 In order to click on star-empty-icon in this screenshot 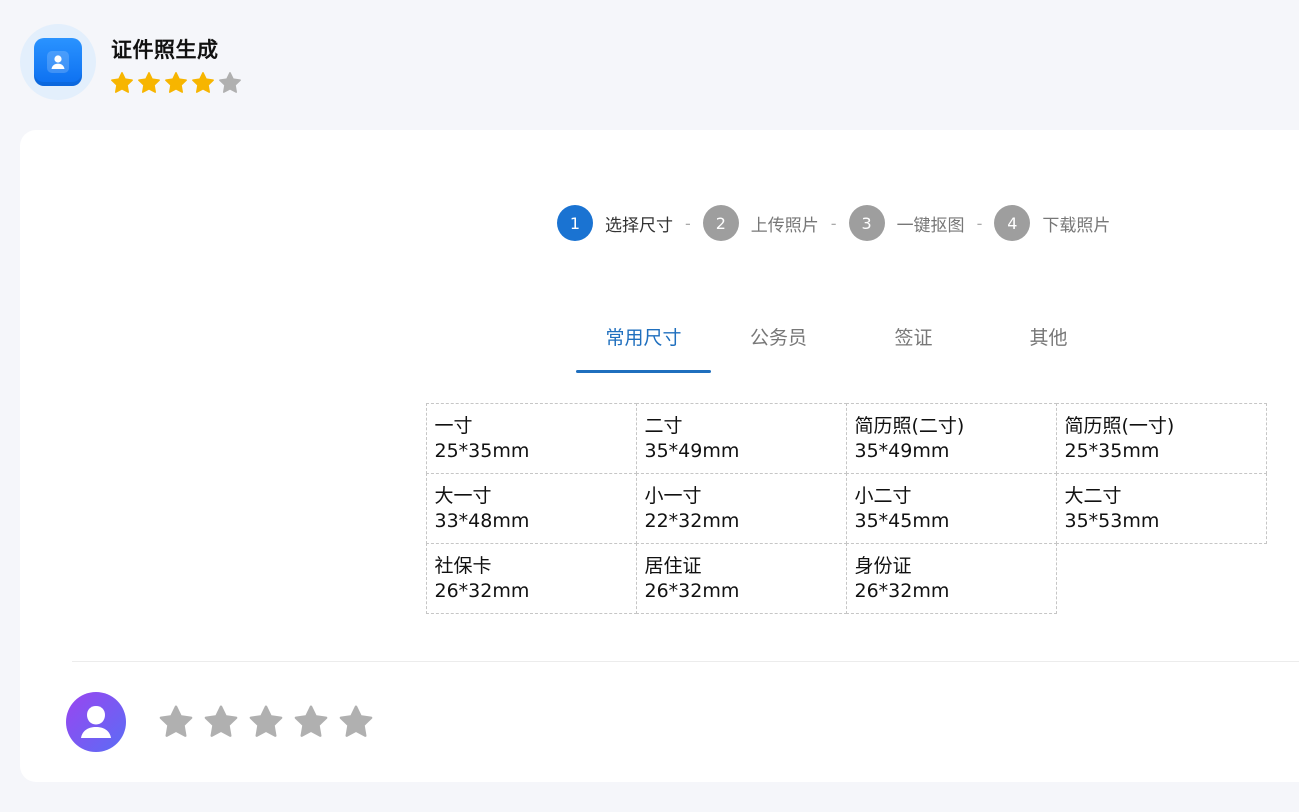, I will do `click(230, 82)`.